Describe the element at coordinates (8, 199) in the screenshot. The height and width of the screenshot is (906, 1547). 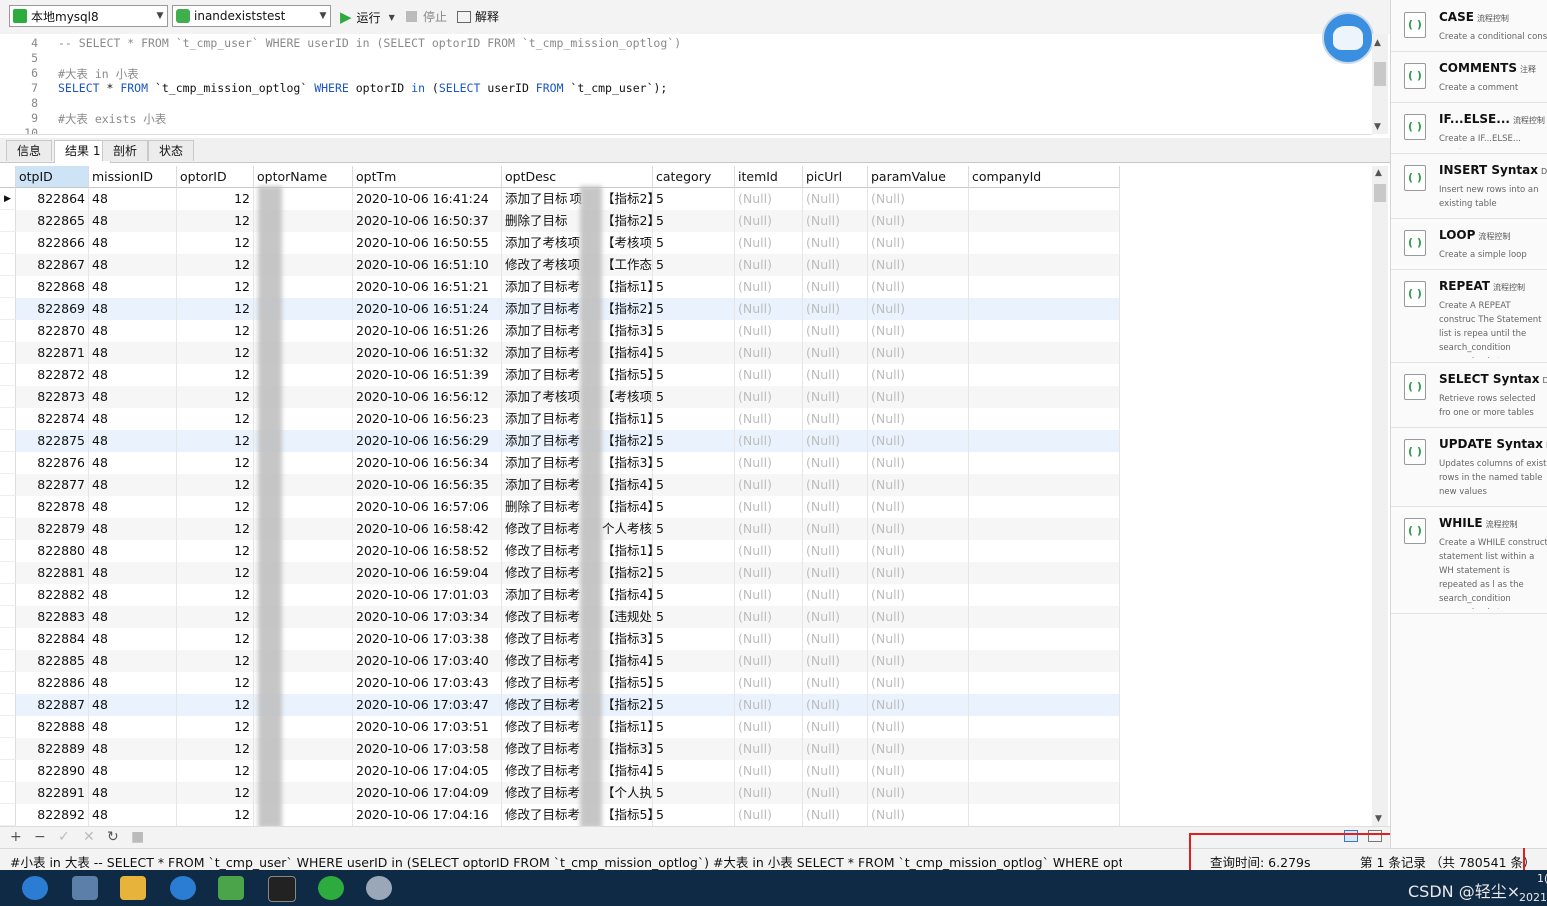
I see `row-selector: ▶` at that location.